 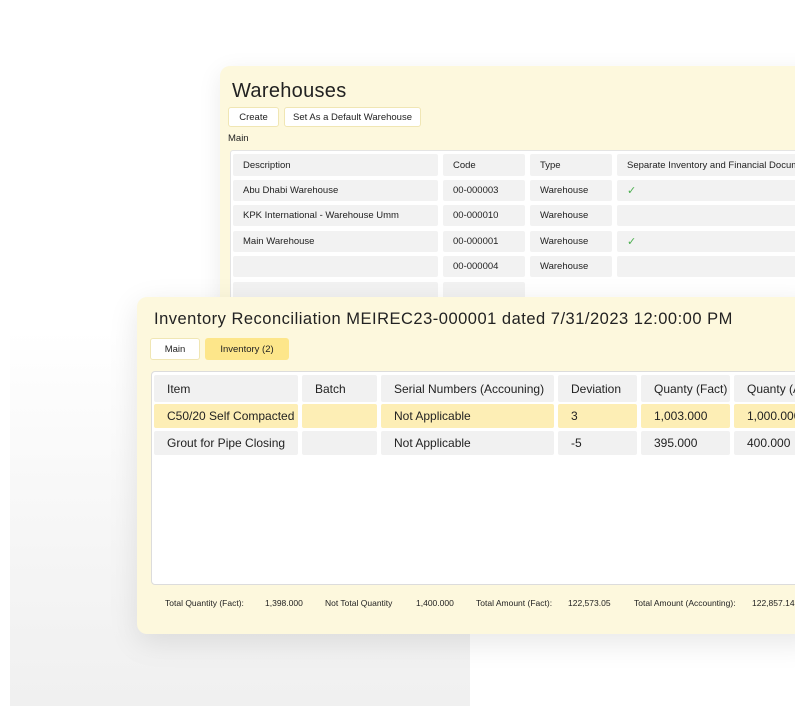 I want to click on not-total-qty-label: Not Total Quantity, so click(x=359, y=603).